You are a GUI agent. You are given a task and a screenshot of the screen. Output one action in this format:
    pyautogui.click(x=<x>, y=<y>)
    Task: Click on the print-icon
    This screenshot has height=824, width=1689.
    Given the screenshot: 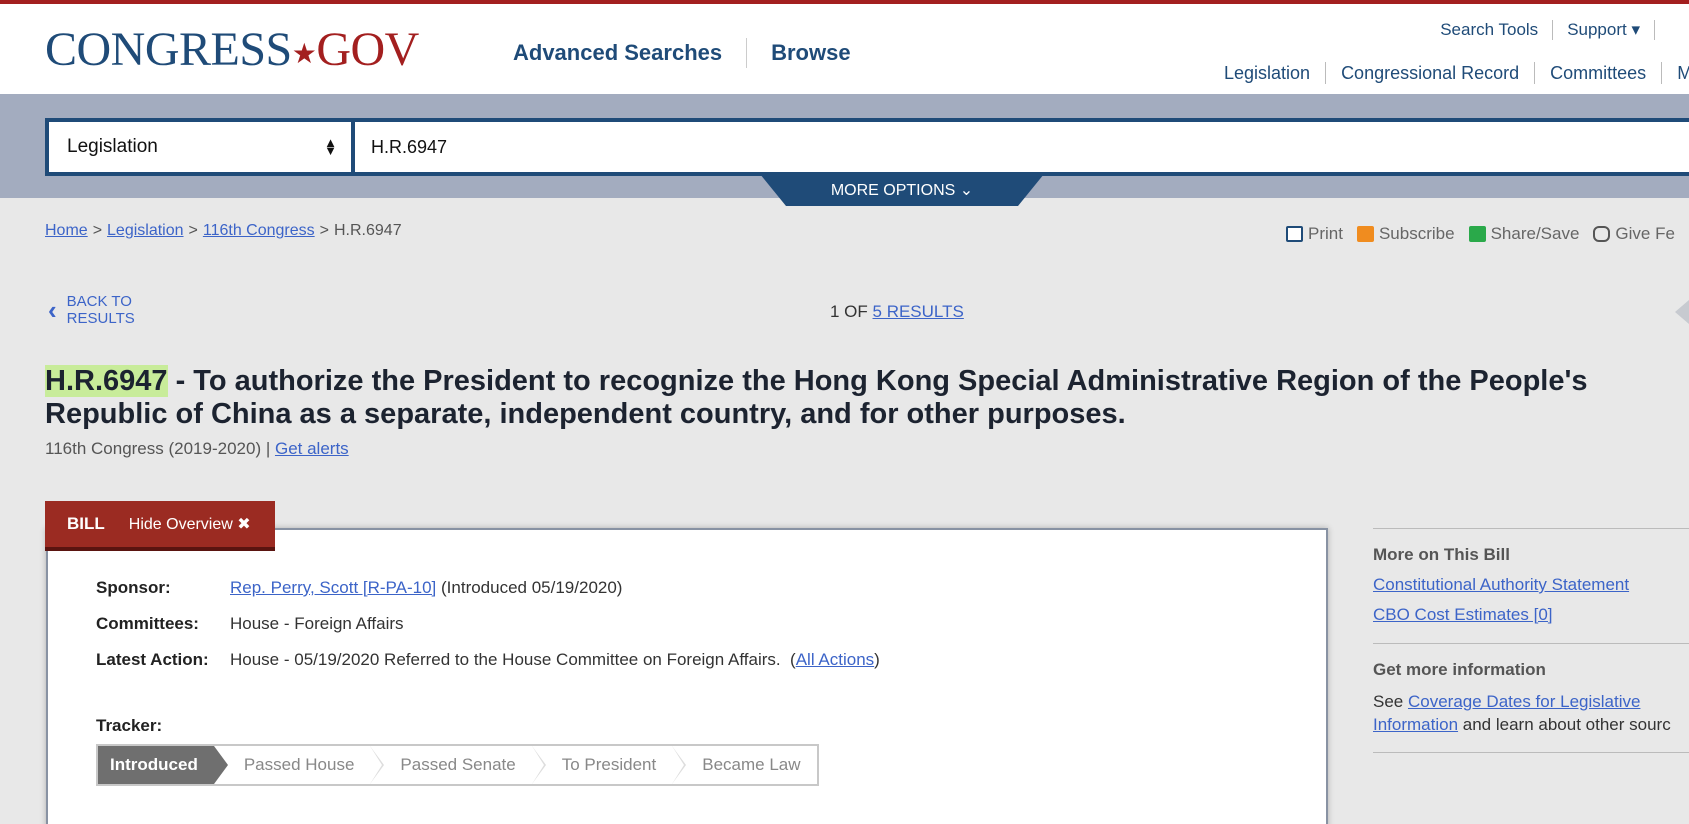 What is the action you would take?
    pyautogui.click(x=1294, y=234)
    